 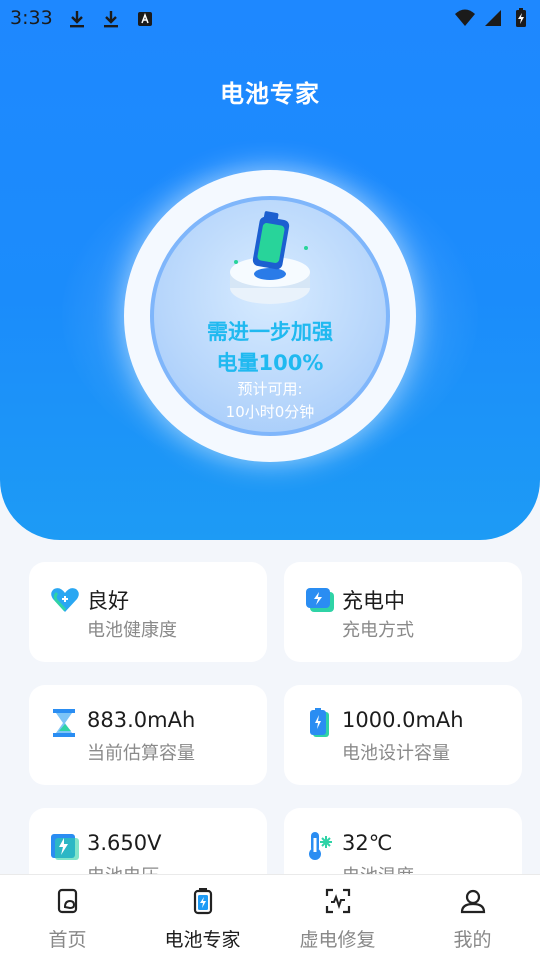 What do you see at coordinates (403, 720) in the screenshot?
I see `card-value: 1000.0mAh` at bounding box center [403, 720].